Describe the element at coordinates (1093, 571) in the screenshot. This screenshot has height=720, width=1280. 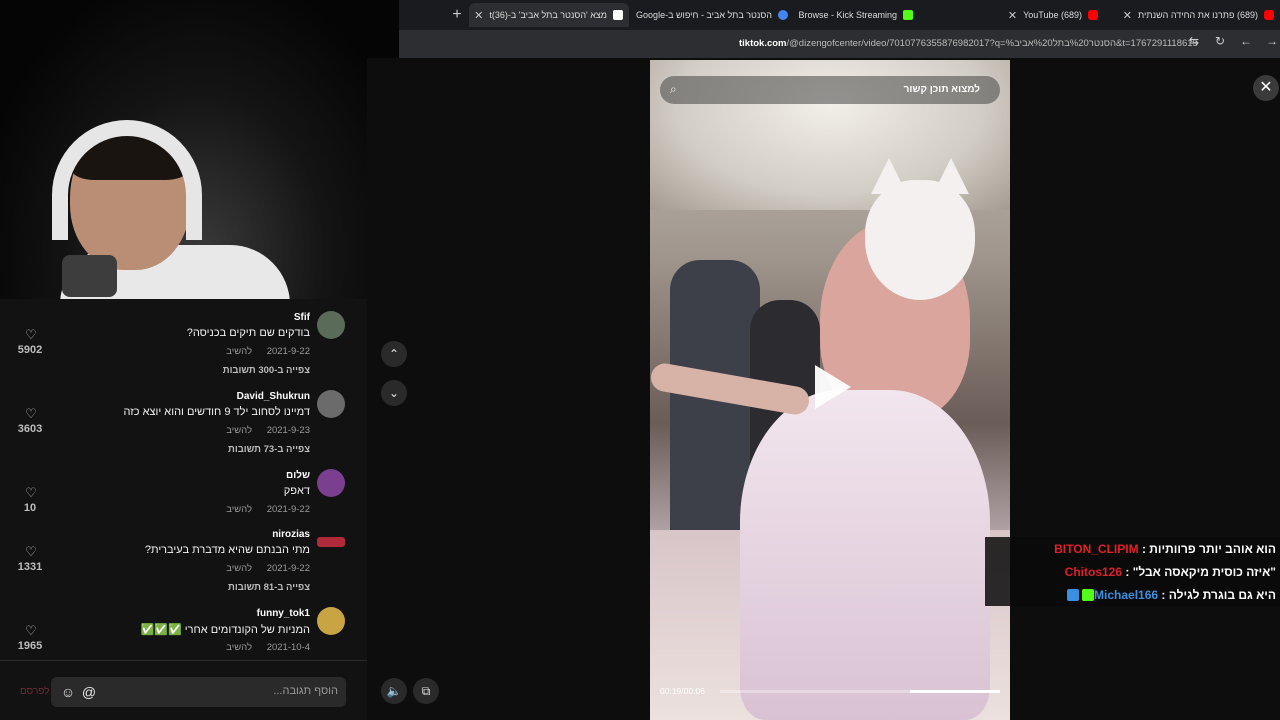
I see `chat-username: Chitos126` at that location.